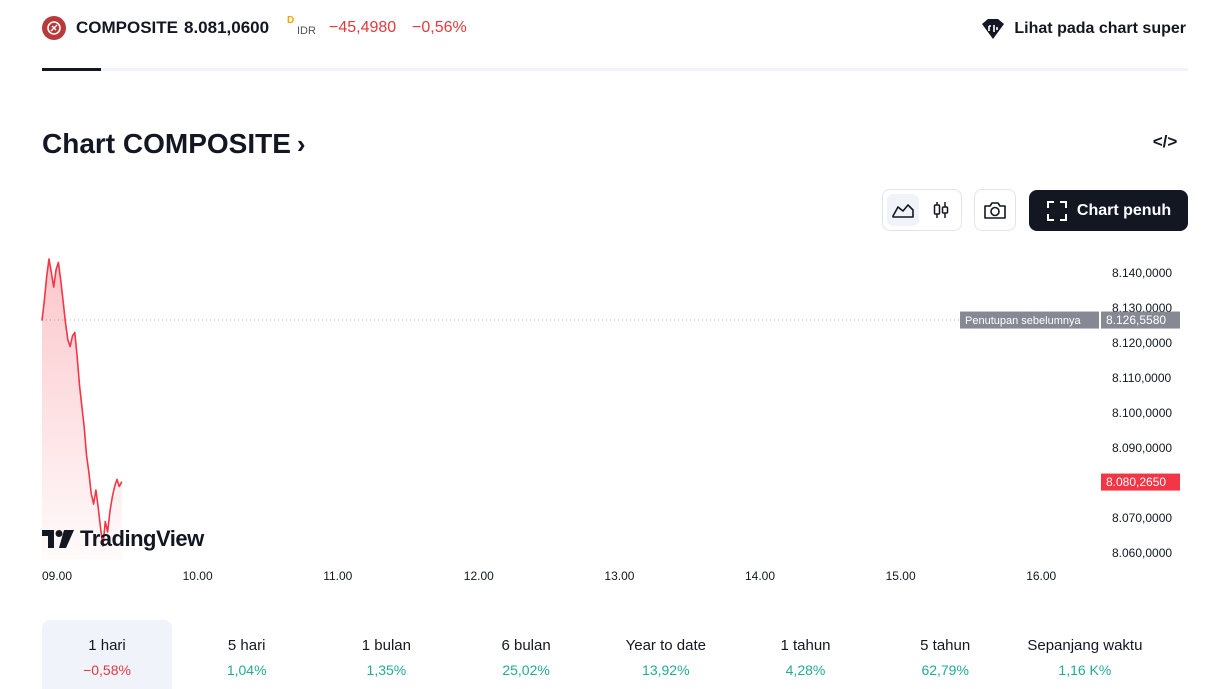 This screenshot has height=689, width=1220. I want to click on expand-icon, so click(1056, 210).